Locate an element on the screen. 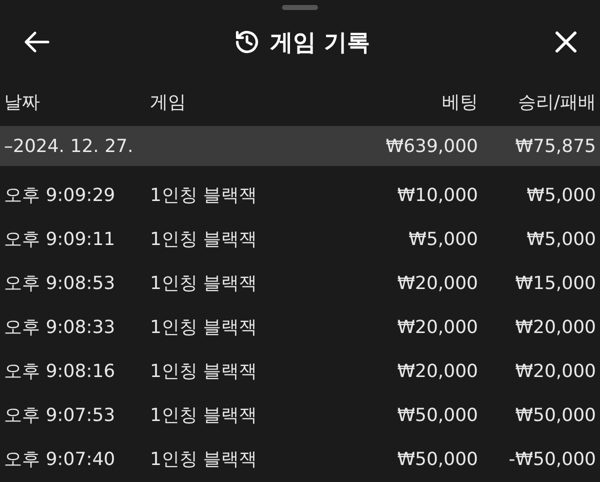  close-icon is located at coordinates (566, 42).